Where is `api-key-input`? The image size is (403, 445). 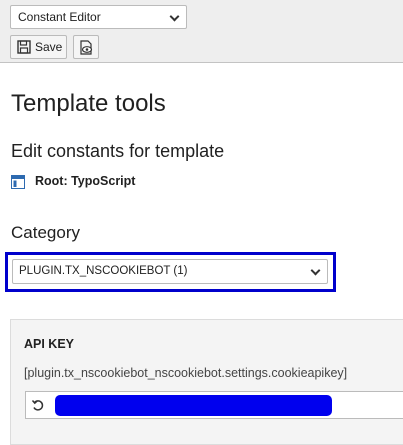
api-key-input is located at coordinates (193, 405).